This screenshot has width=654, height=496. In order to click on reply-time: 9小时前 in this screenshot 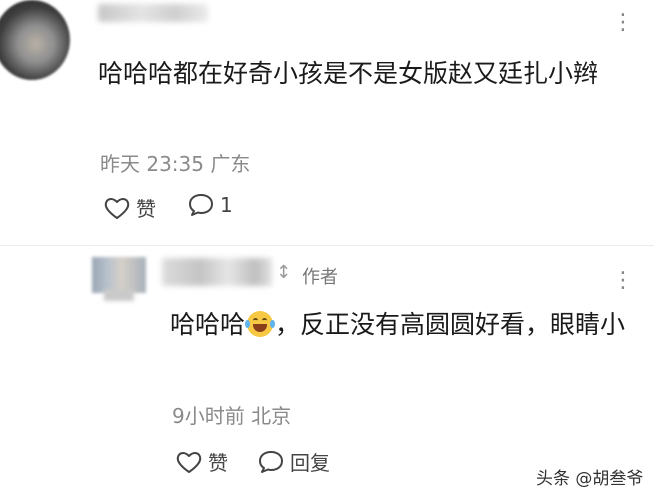, I will do `click(208, 416)`.